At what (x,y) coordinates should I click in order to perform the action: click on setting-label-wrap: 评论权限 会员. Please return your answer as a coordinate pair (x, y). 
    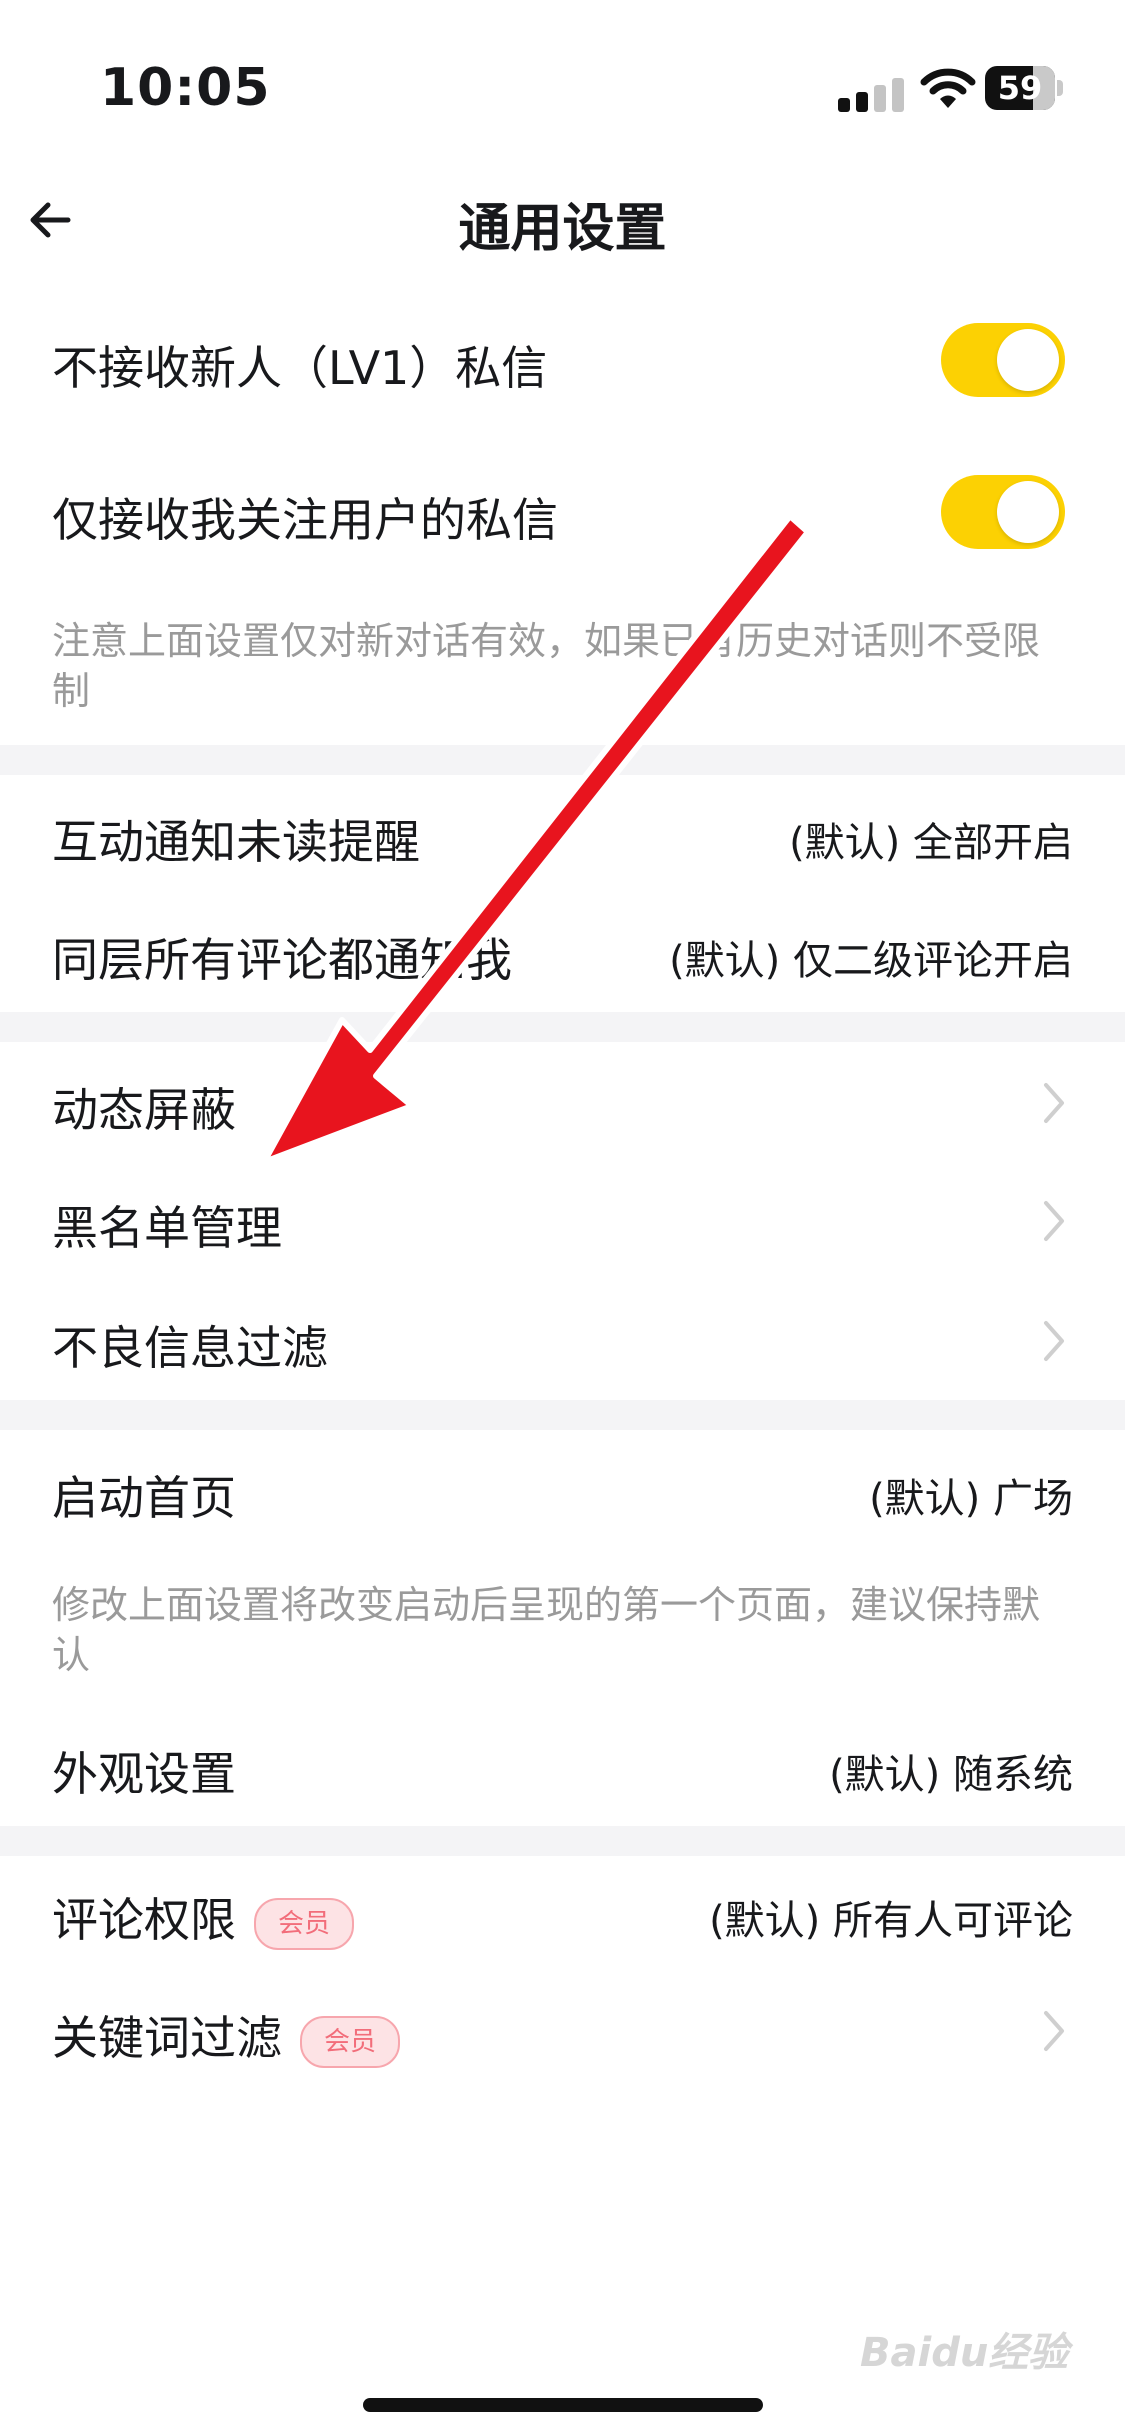
    Looking at the image, I should click on (203, 1917).